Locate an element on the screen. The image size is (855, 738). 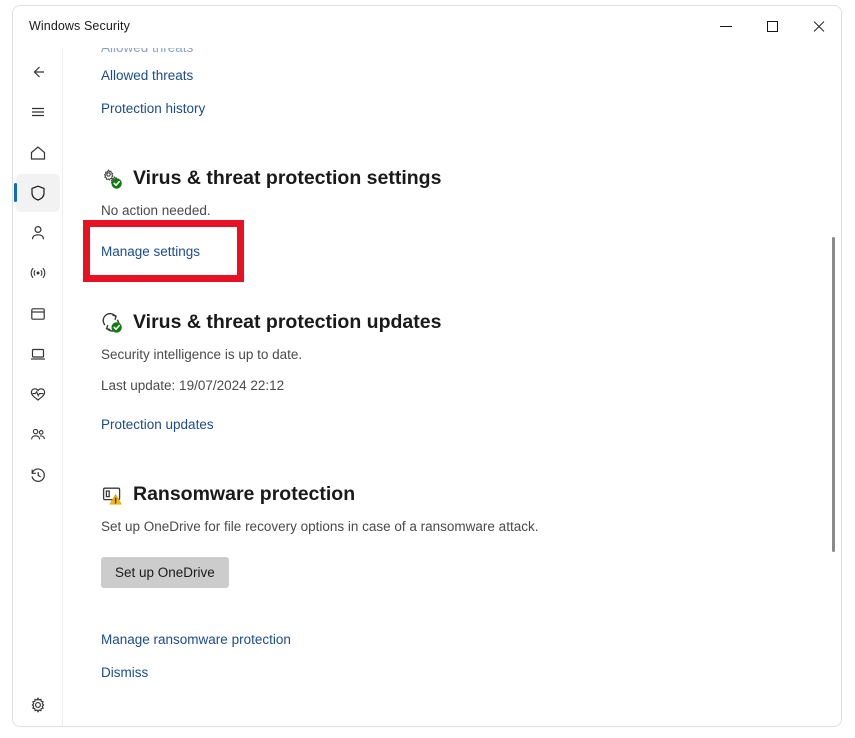
title-bar: Windows Security is located at coordinates (427, 27).